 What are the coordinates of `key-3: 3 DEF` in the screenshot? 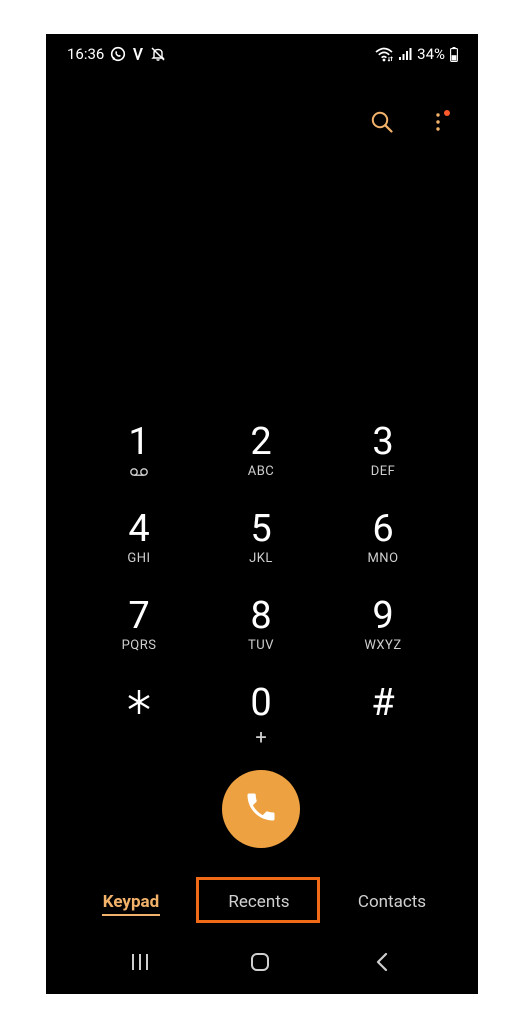 It's located at (383, 463).